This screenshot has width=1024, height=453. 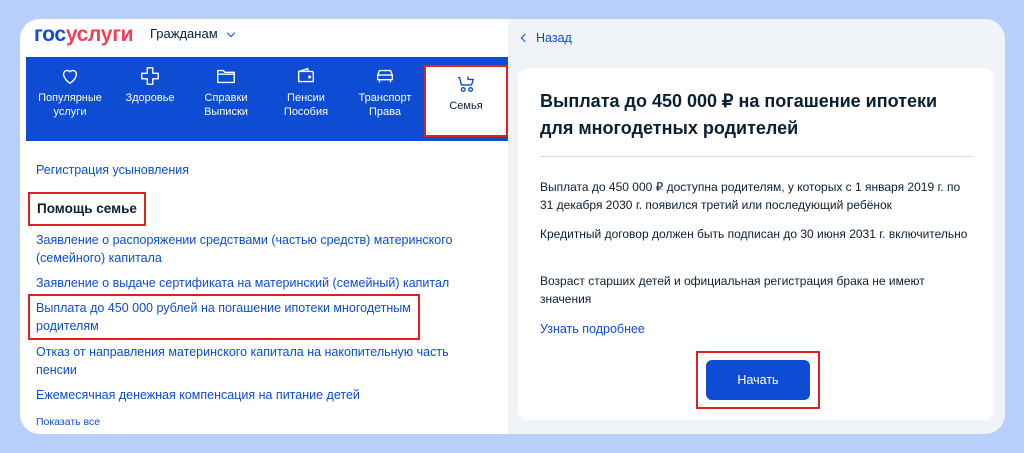 What do you see at coordinates (50, 34) in the screenshot?
I see `logo-part-gos: гос` at bounding box center [50, 34].